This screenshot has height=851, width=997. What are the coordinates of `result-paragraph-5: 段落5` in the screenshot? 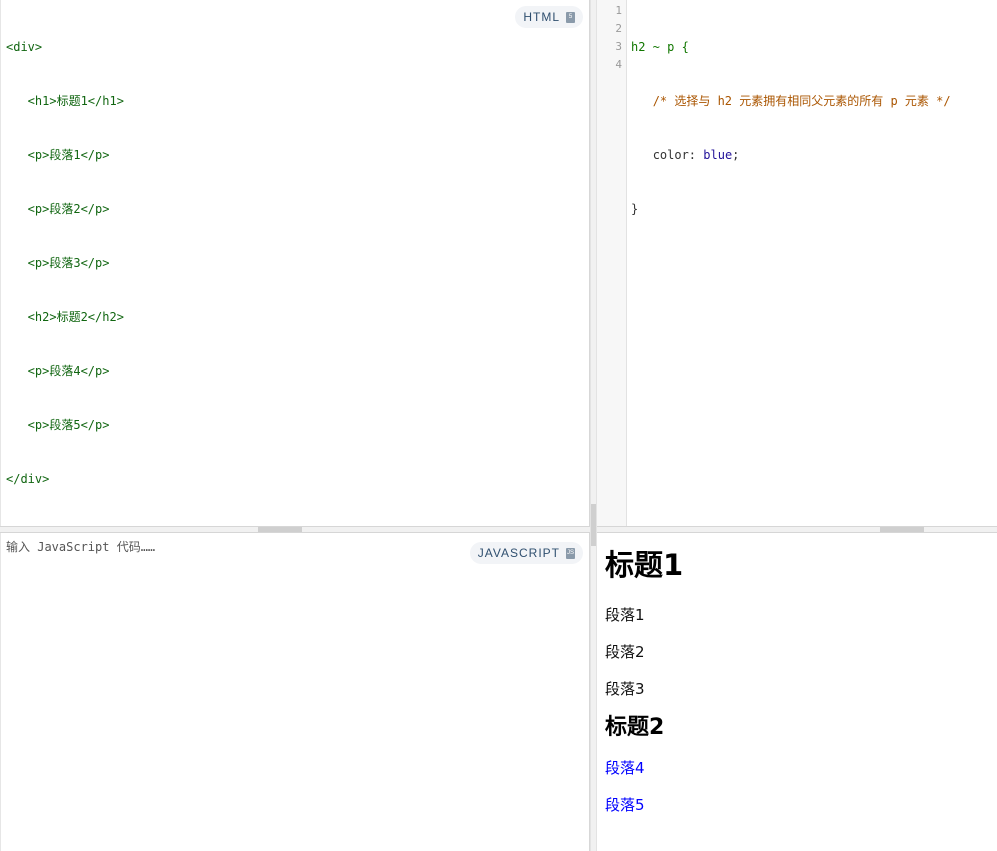 It's located at (625, 805).